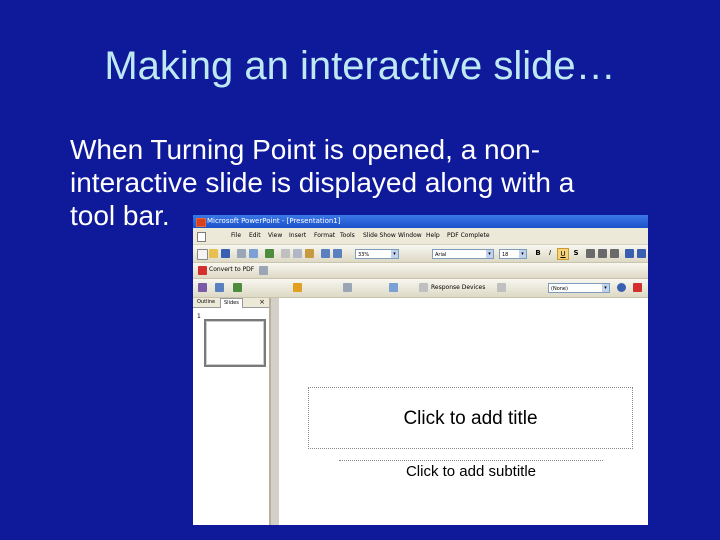 This screenshot has width=720, height=540. Describe the element at coordinates (297, 253) in the screenshot. I see `copy-icon` at that location.